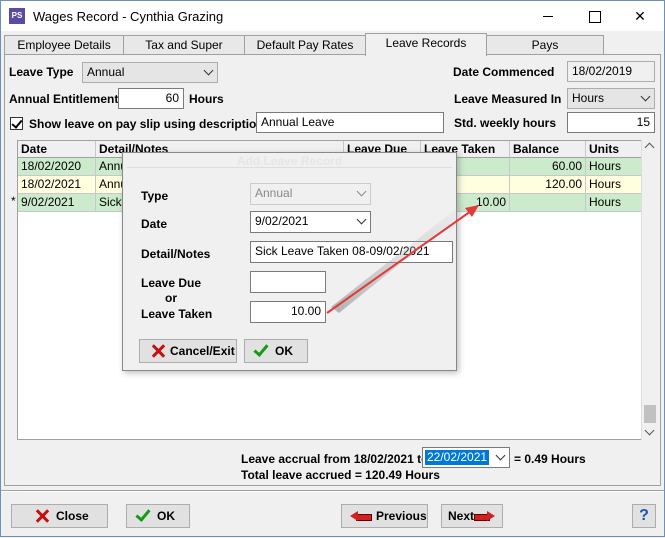 This screenshot has height=538, width=665. I want to click on arrow-shadow-shape, so click(407, 255).